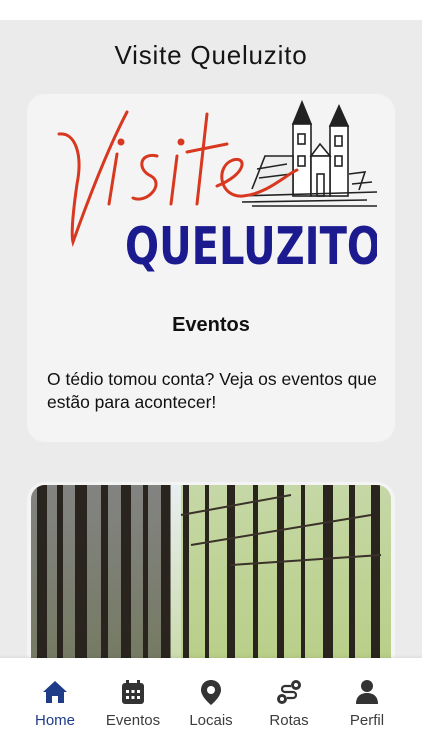 Image resolution: width=422 pixels, height=750 pixels. I want to click on queluzito-block-text: QUELUZITO, so click(251, 247).